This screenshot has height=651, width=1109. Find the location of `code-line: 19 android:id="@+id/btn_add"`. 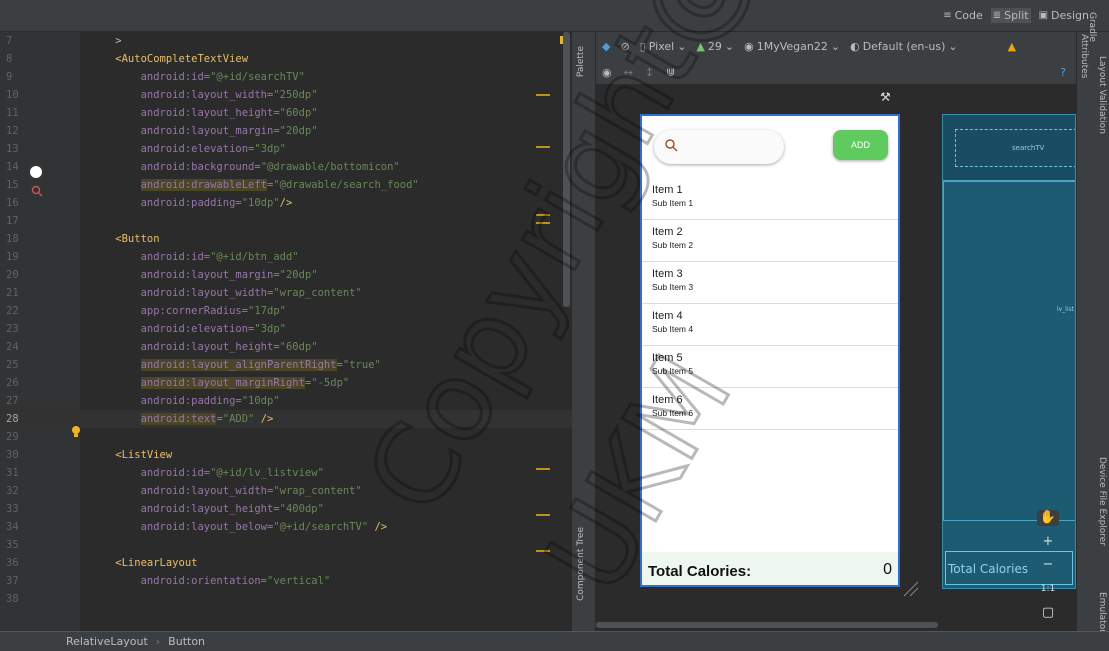

code-line: 19 android:id="@+id/btn_add" is located at coordinates (286, 257).